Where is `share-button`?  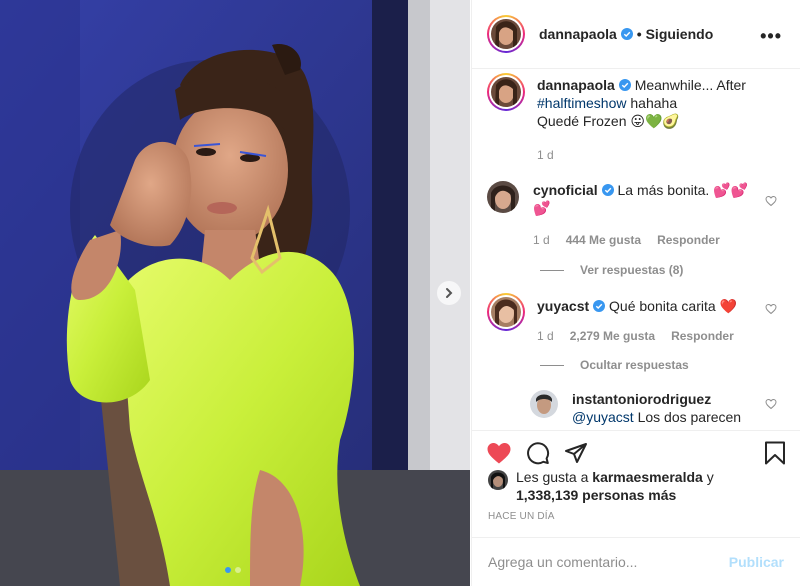 share-button is located at coordinates (576, 453).